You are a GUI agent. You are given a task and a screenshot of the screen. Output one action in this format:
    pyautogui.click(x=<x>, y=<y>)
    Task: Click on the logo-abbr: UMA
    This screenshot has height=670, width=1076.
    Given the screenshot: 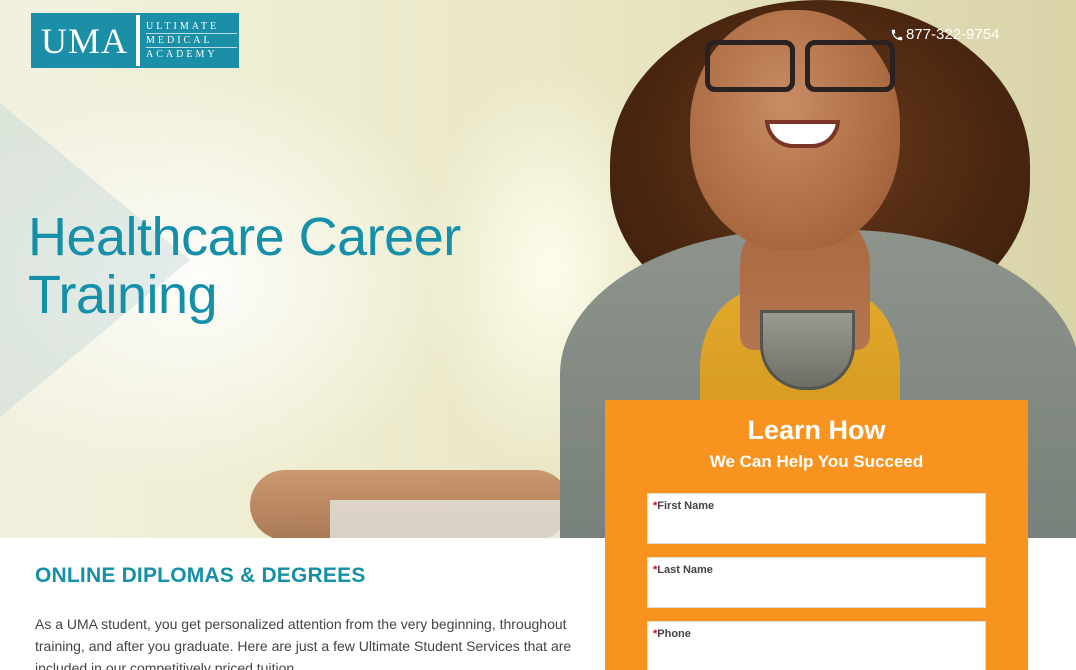 What is the action you would take?
    pyautogui.click(x=84, y=40)
    